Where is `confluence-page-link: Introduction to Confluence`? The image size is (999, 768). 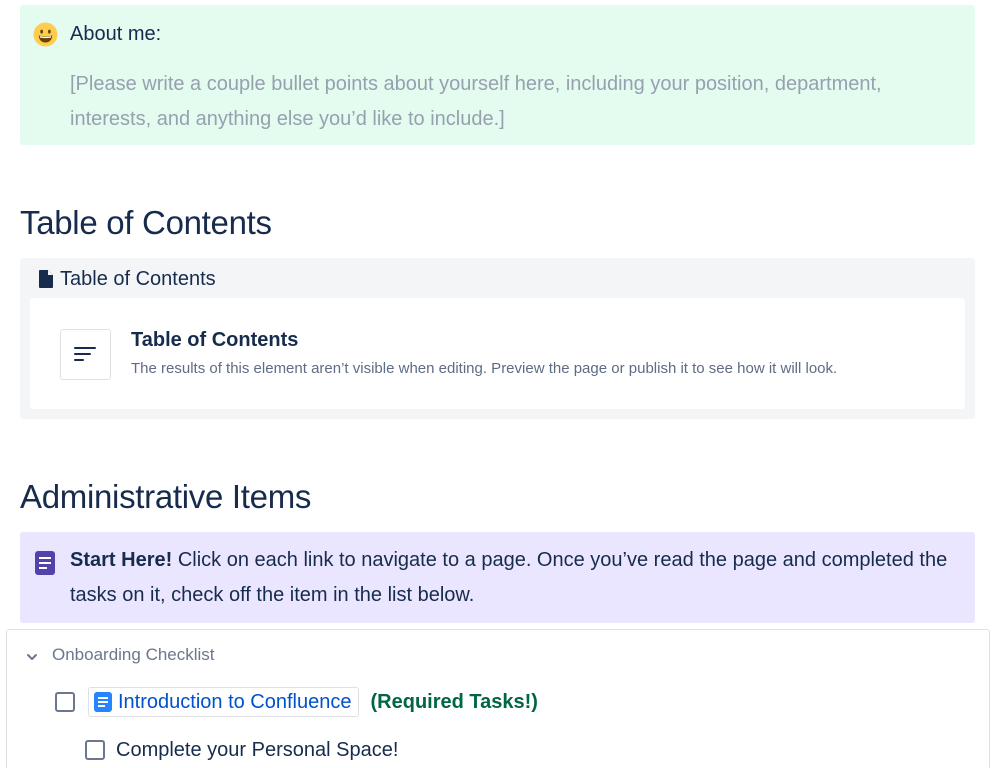 confluence-page-link: Introduction to Confluence is located at coordinates (223, 702).